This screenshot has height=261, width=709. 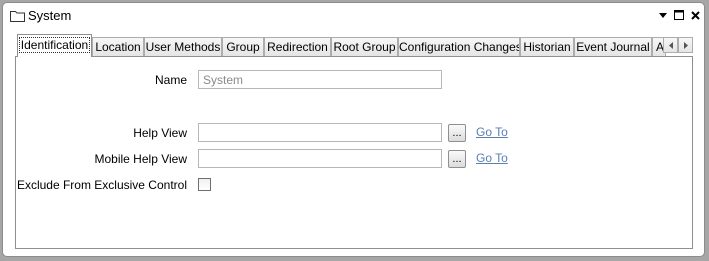 I want to click on name-field, so click(x=320, y=79).